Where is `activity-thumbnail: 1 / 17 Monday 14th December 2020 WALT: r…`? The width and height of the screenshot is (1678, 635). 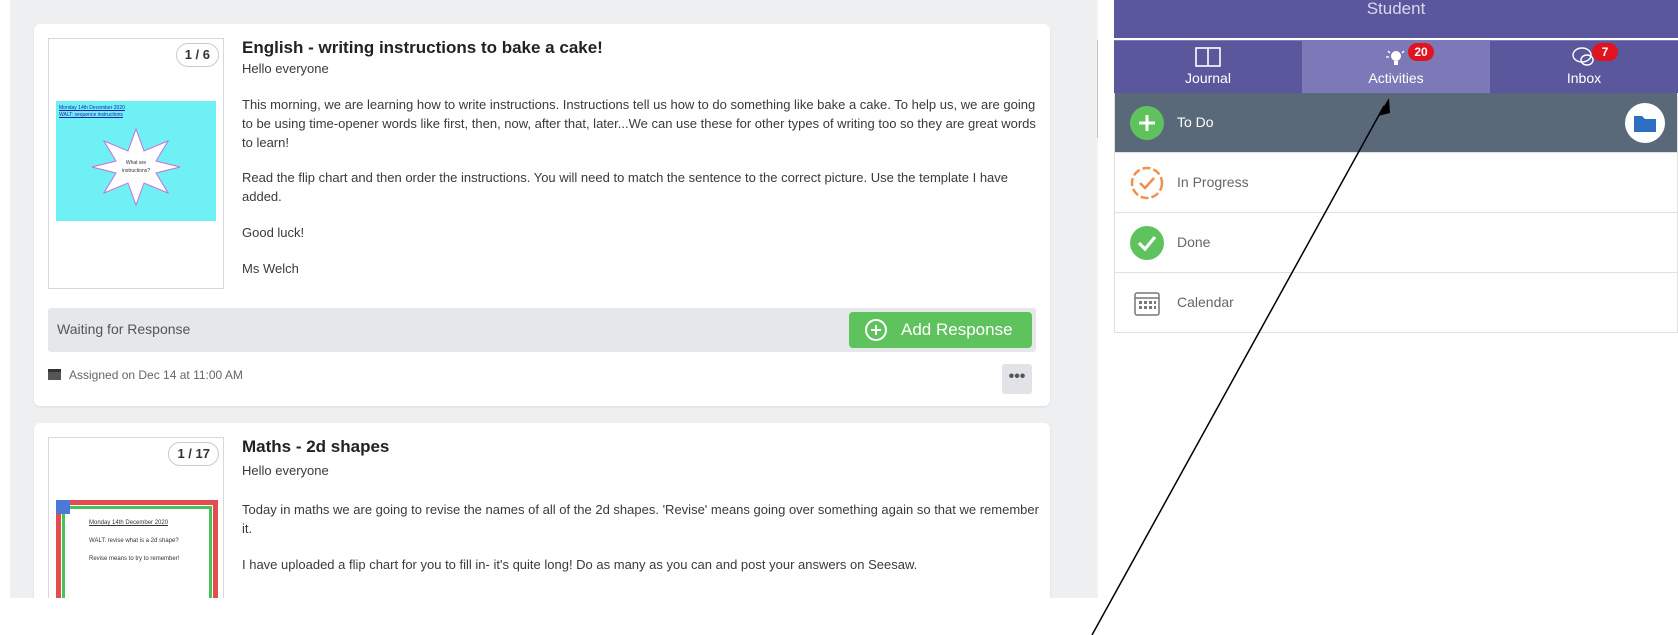 activity-thumbnail: 1 / 17 Monday 14th December 2020 WALT: r… is located at coordinates (136, 517).